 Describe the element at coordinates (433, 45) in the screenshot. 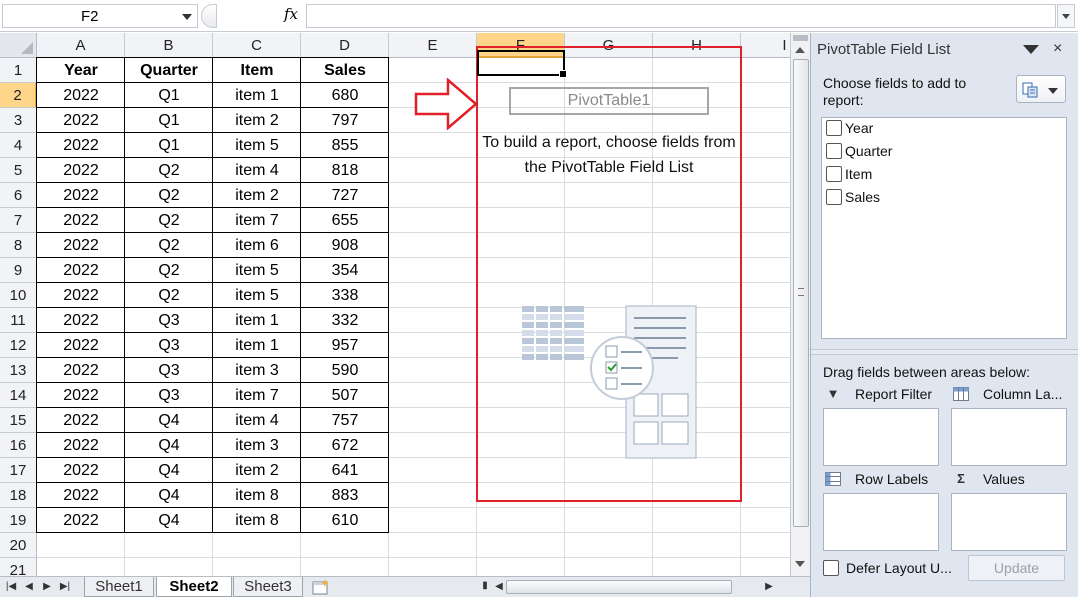

I see `column-header-e: E` at that location.